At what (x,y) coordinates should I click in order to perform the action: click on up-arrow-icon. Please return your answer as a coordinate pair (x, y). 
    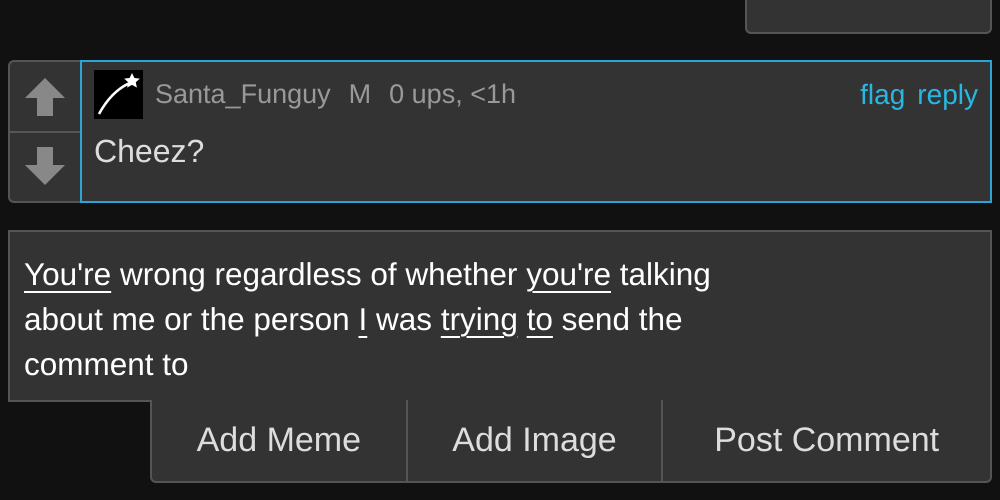
    Looking at the image, I should click on (45, 96).